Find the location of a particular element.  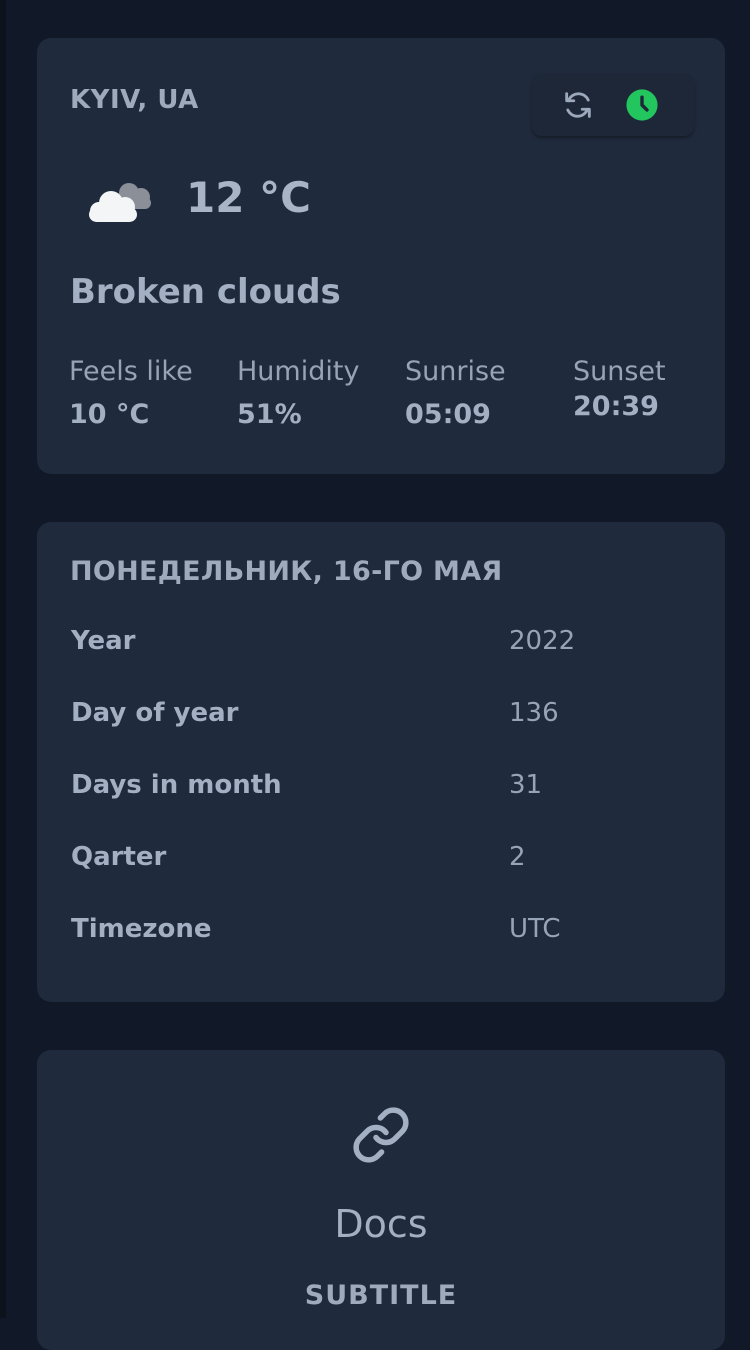

info-label: Qarter is located at coordinates (119, 857).